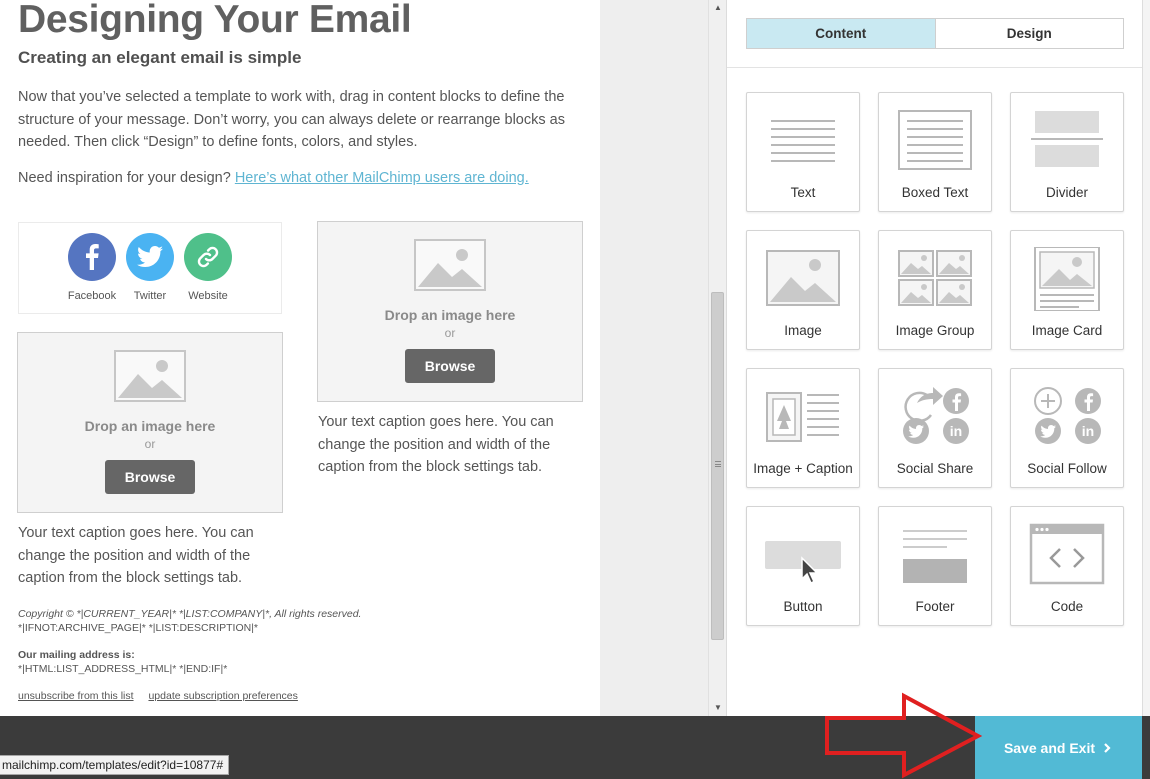 The image size is (1150, 779). I want to click on social-website: Website, so click(208, 267).